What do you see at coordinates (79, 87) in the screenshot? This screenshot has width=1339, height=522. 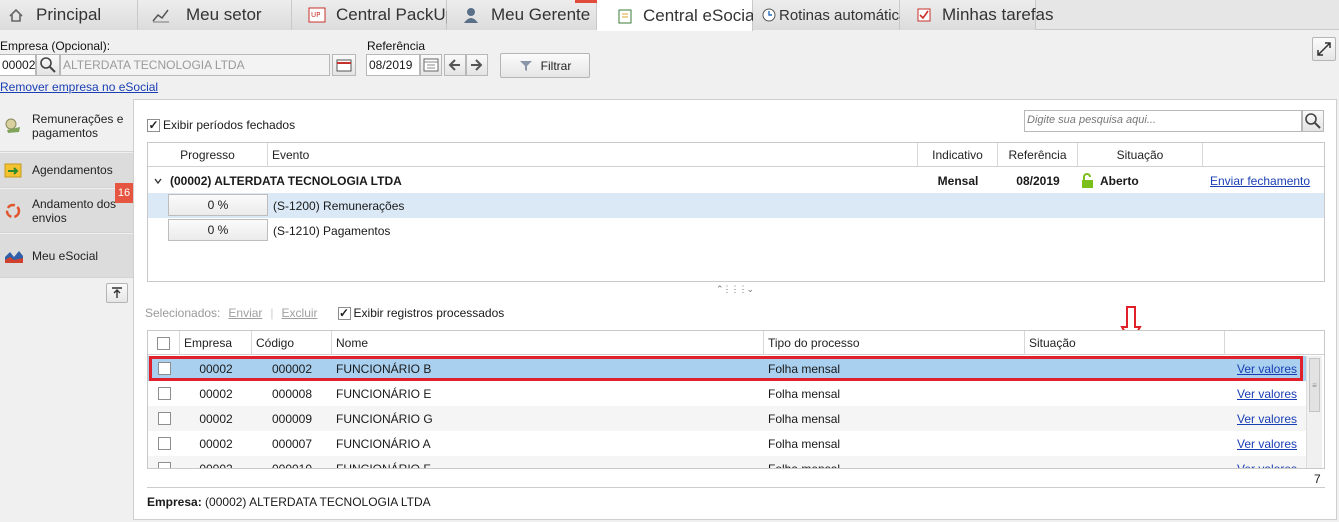 I see `remove-empresa-link: Remover empresa no eSocial` at bounding box center [79, 87].